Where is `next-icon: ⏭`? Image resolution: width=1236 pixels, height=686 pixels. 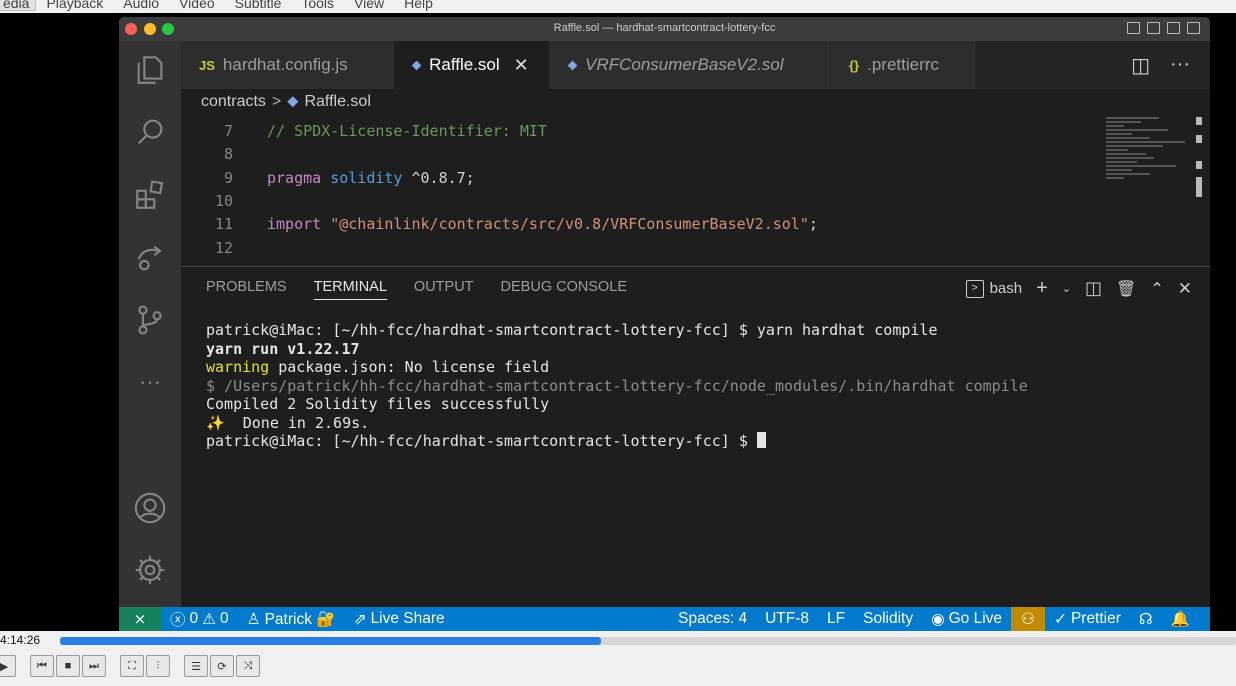 next-icon: ⏭ is located at coordinates (94, 666).